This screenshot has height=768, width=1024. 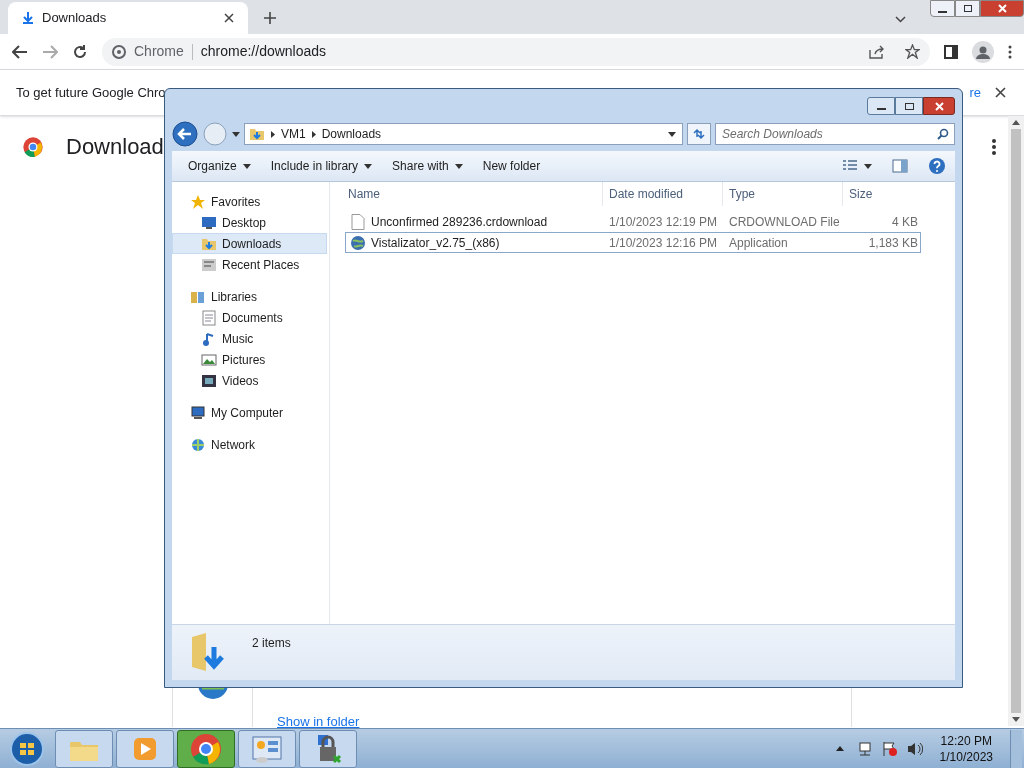 I want to click on view-icon, so click(x=850, y=166).